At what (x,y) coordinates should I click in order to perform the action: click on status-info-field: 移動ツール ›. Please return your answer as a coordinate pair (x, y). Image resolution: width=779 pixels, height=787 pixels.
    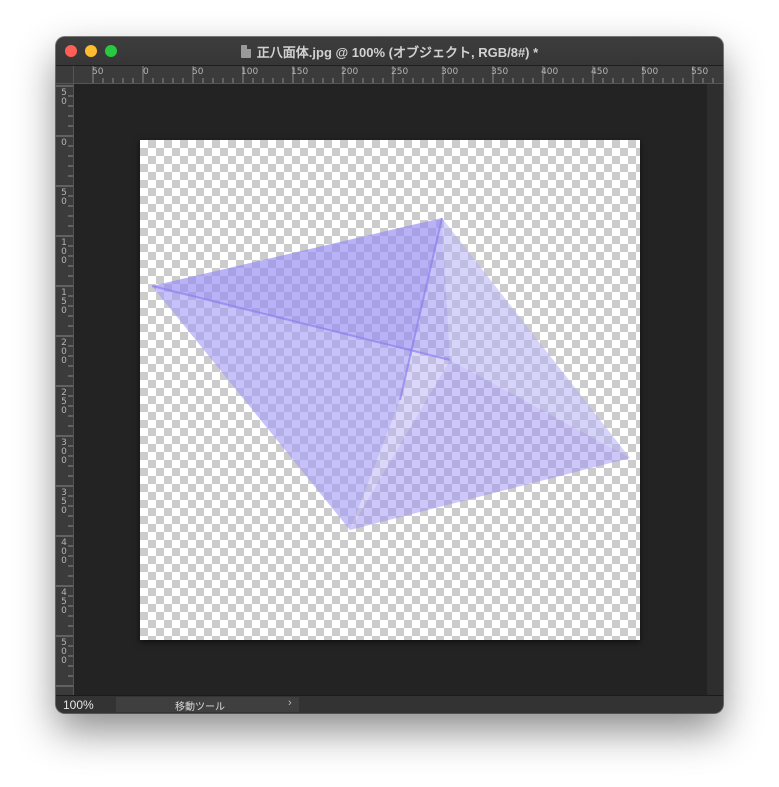
    Looking at the image, I should click on (207, 705).